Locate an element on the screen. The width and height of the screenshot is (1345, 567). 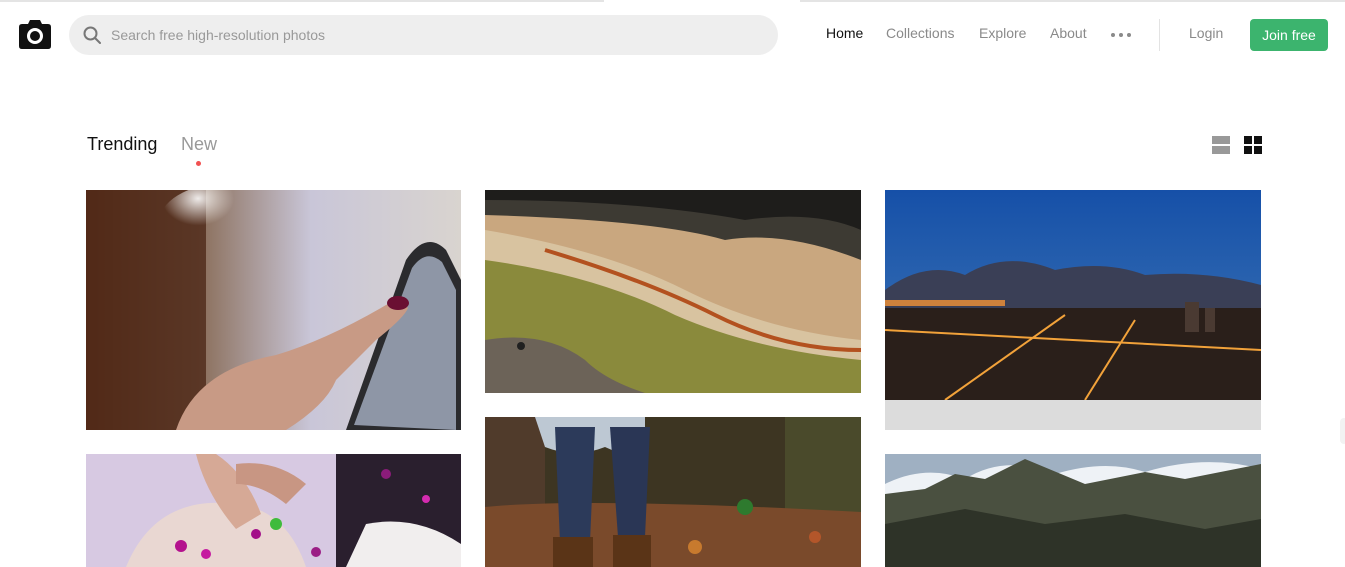
photo-card-city-dusk is located at coordinates (1073, 310).